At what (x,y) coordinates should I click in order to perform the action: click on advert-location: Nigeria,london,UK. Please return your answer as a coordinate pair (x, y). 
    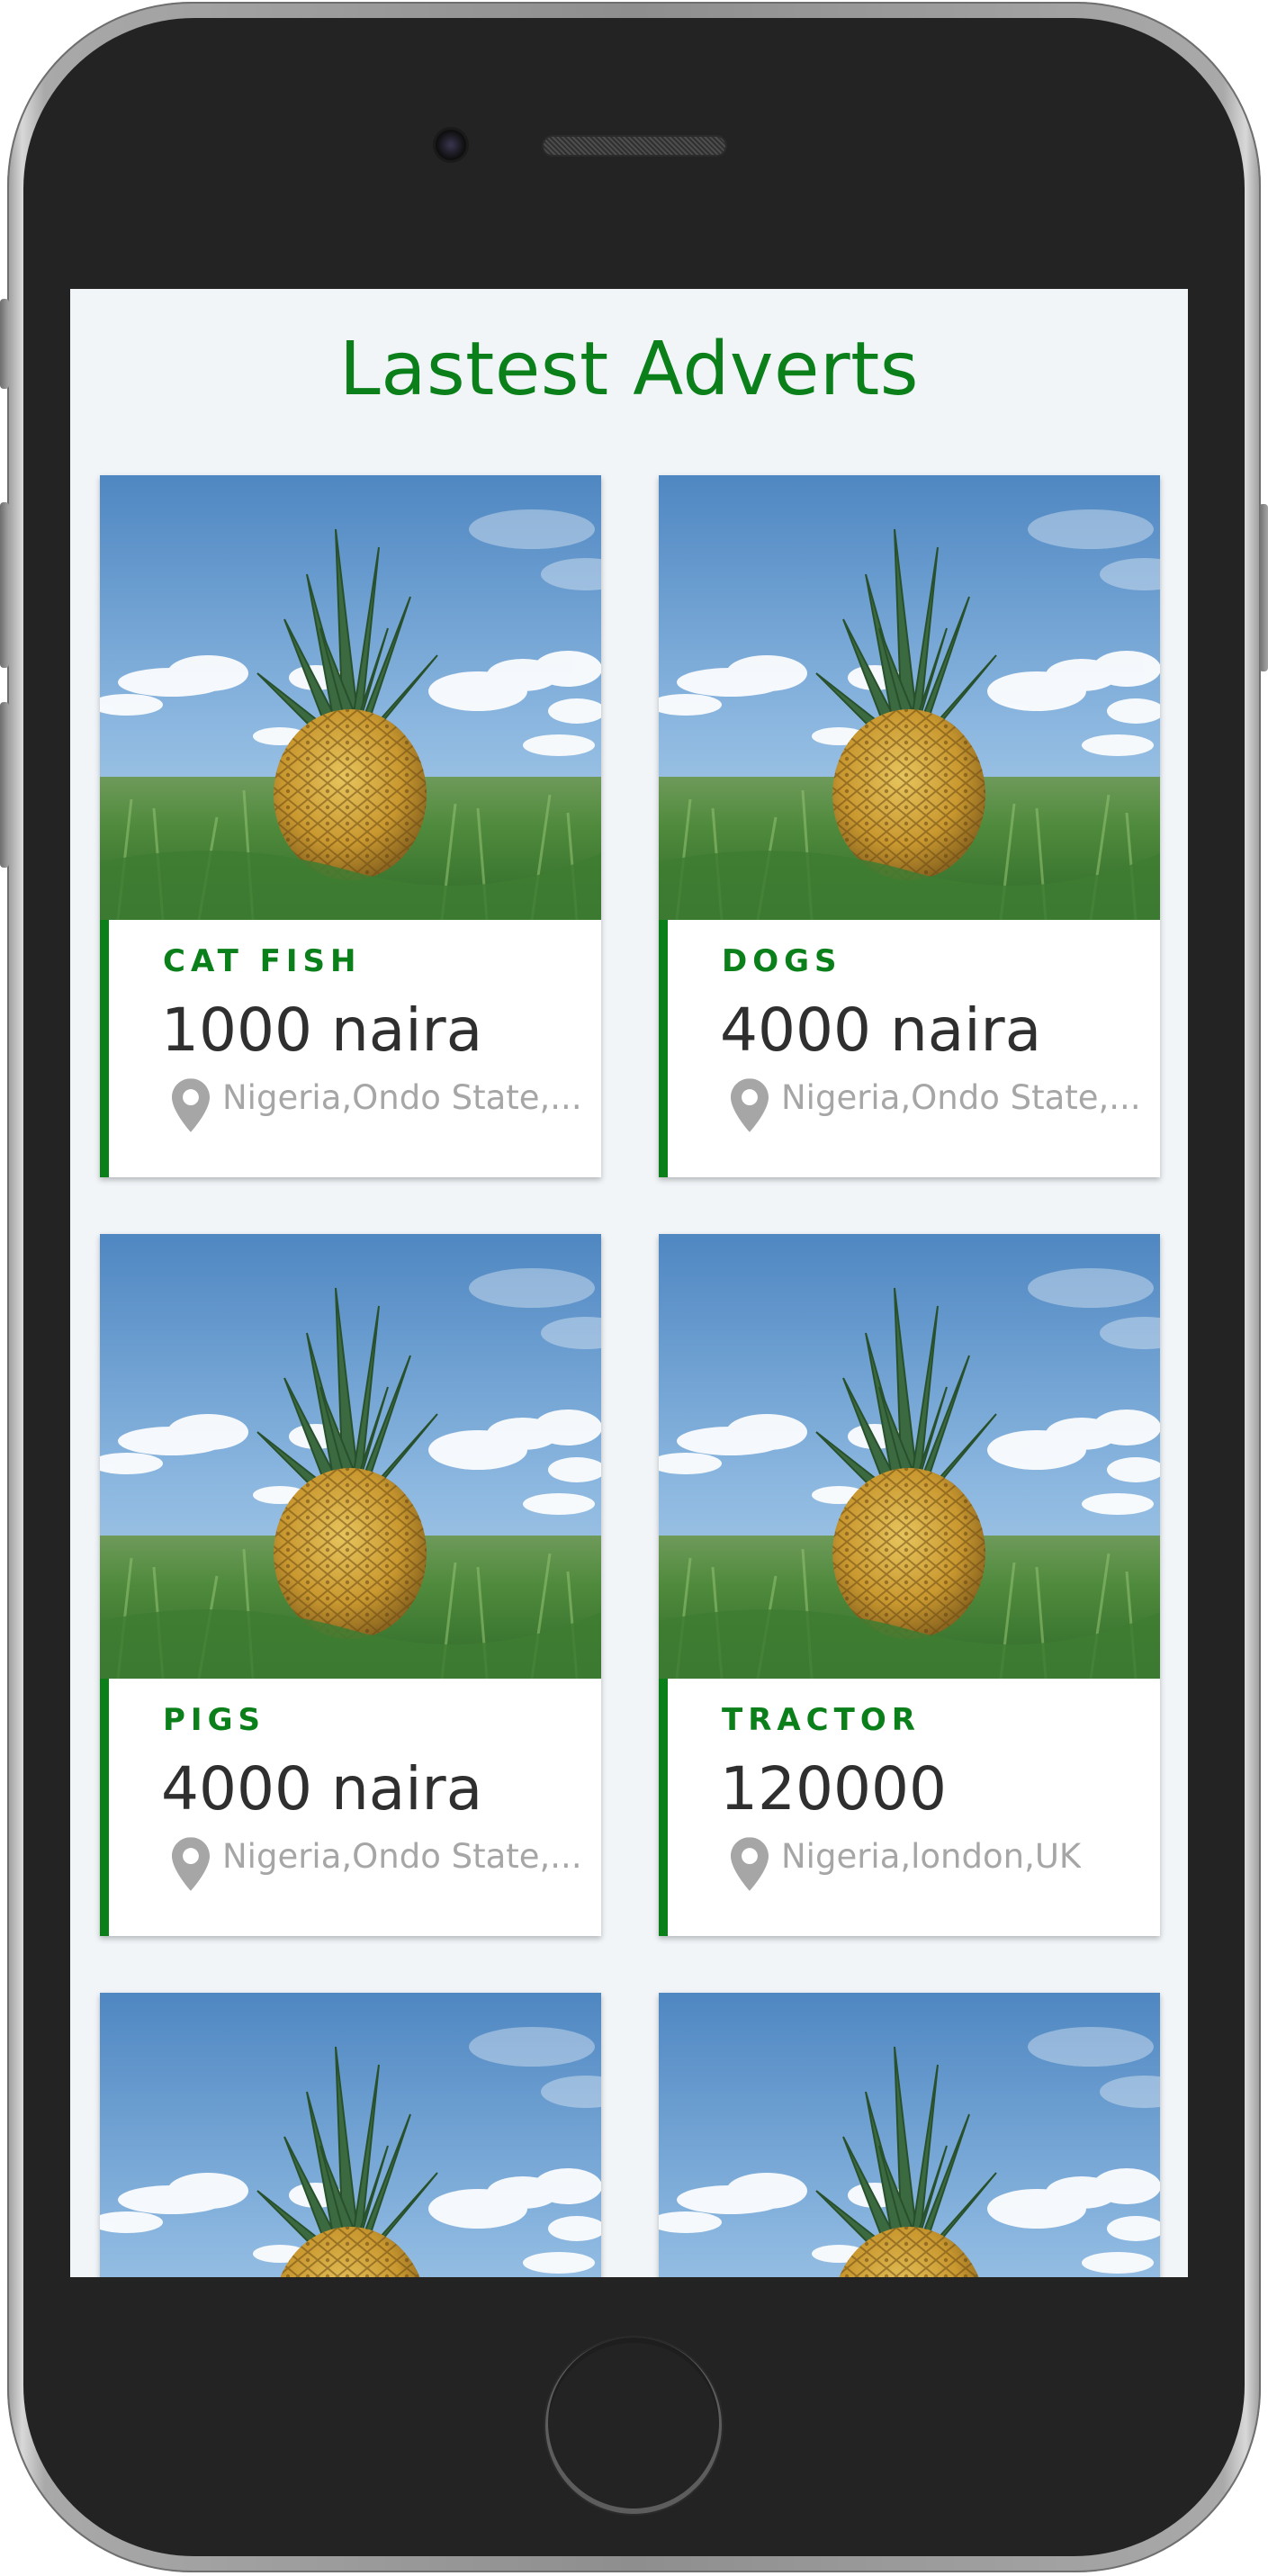
    Looking at the image, I should click on (942, 1855).